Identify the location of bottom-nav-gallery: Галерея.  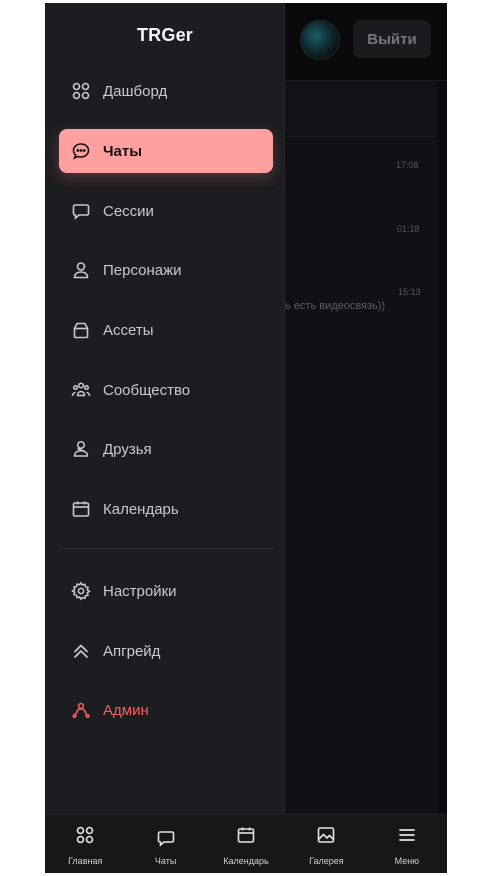
(326, 844).